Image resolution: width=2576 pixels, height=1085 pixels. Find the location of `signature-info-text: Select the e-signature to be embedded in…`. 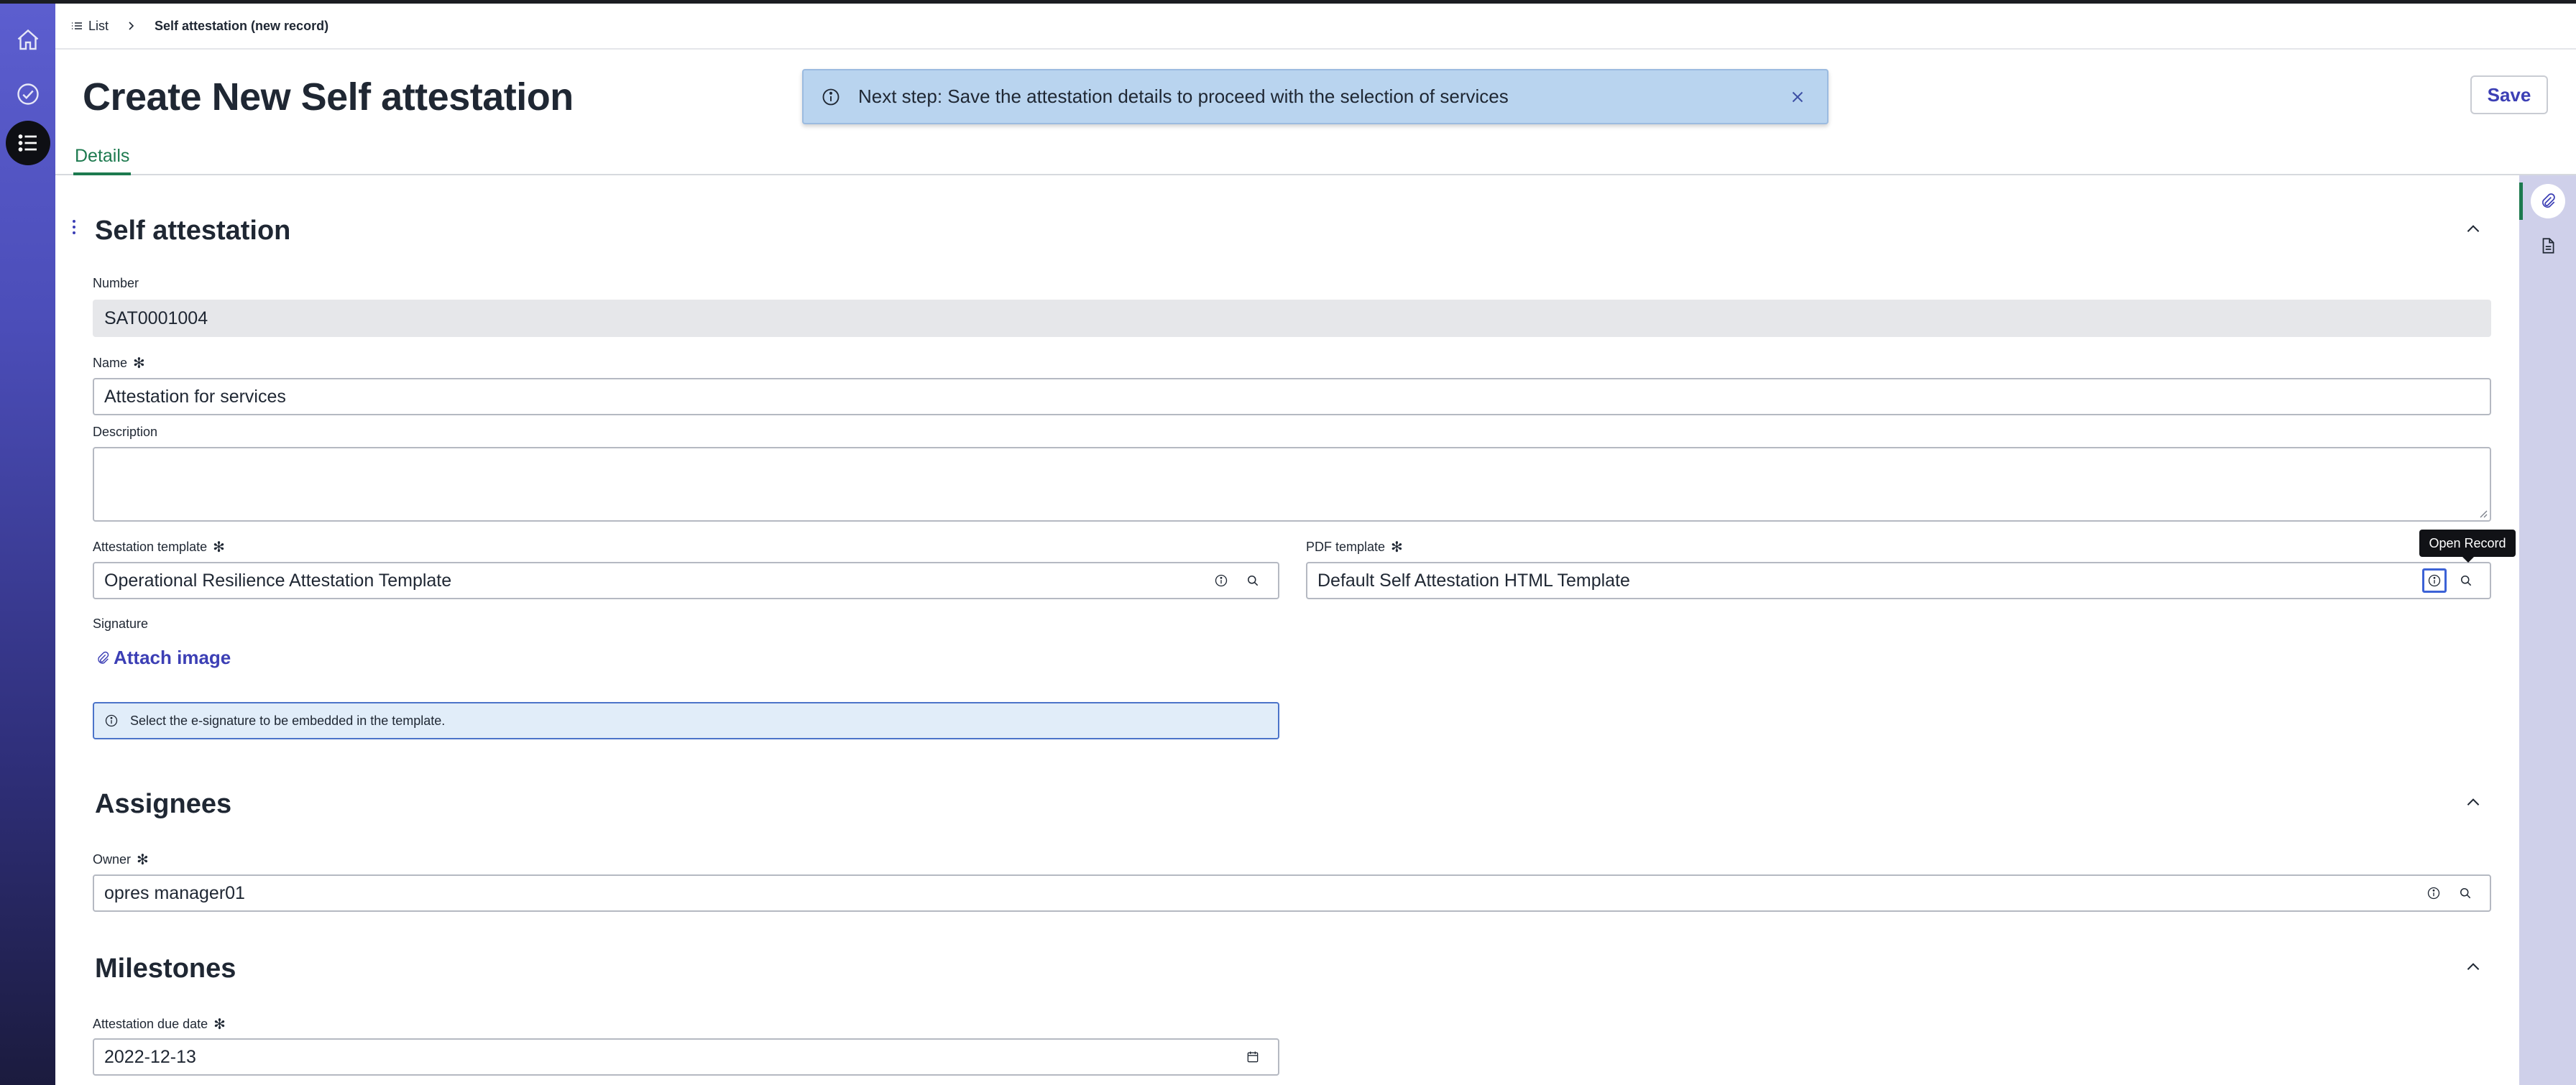

signature-info-text: Select the e-signature to be embedded in… is located at coordinates (288, 720).